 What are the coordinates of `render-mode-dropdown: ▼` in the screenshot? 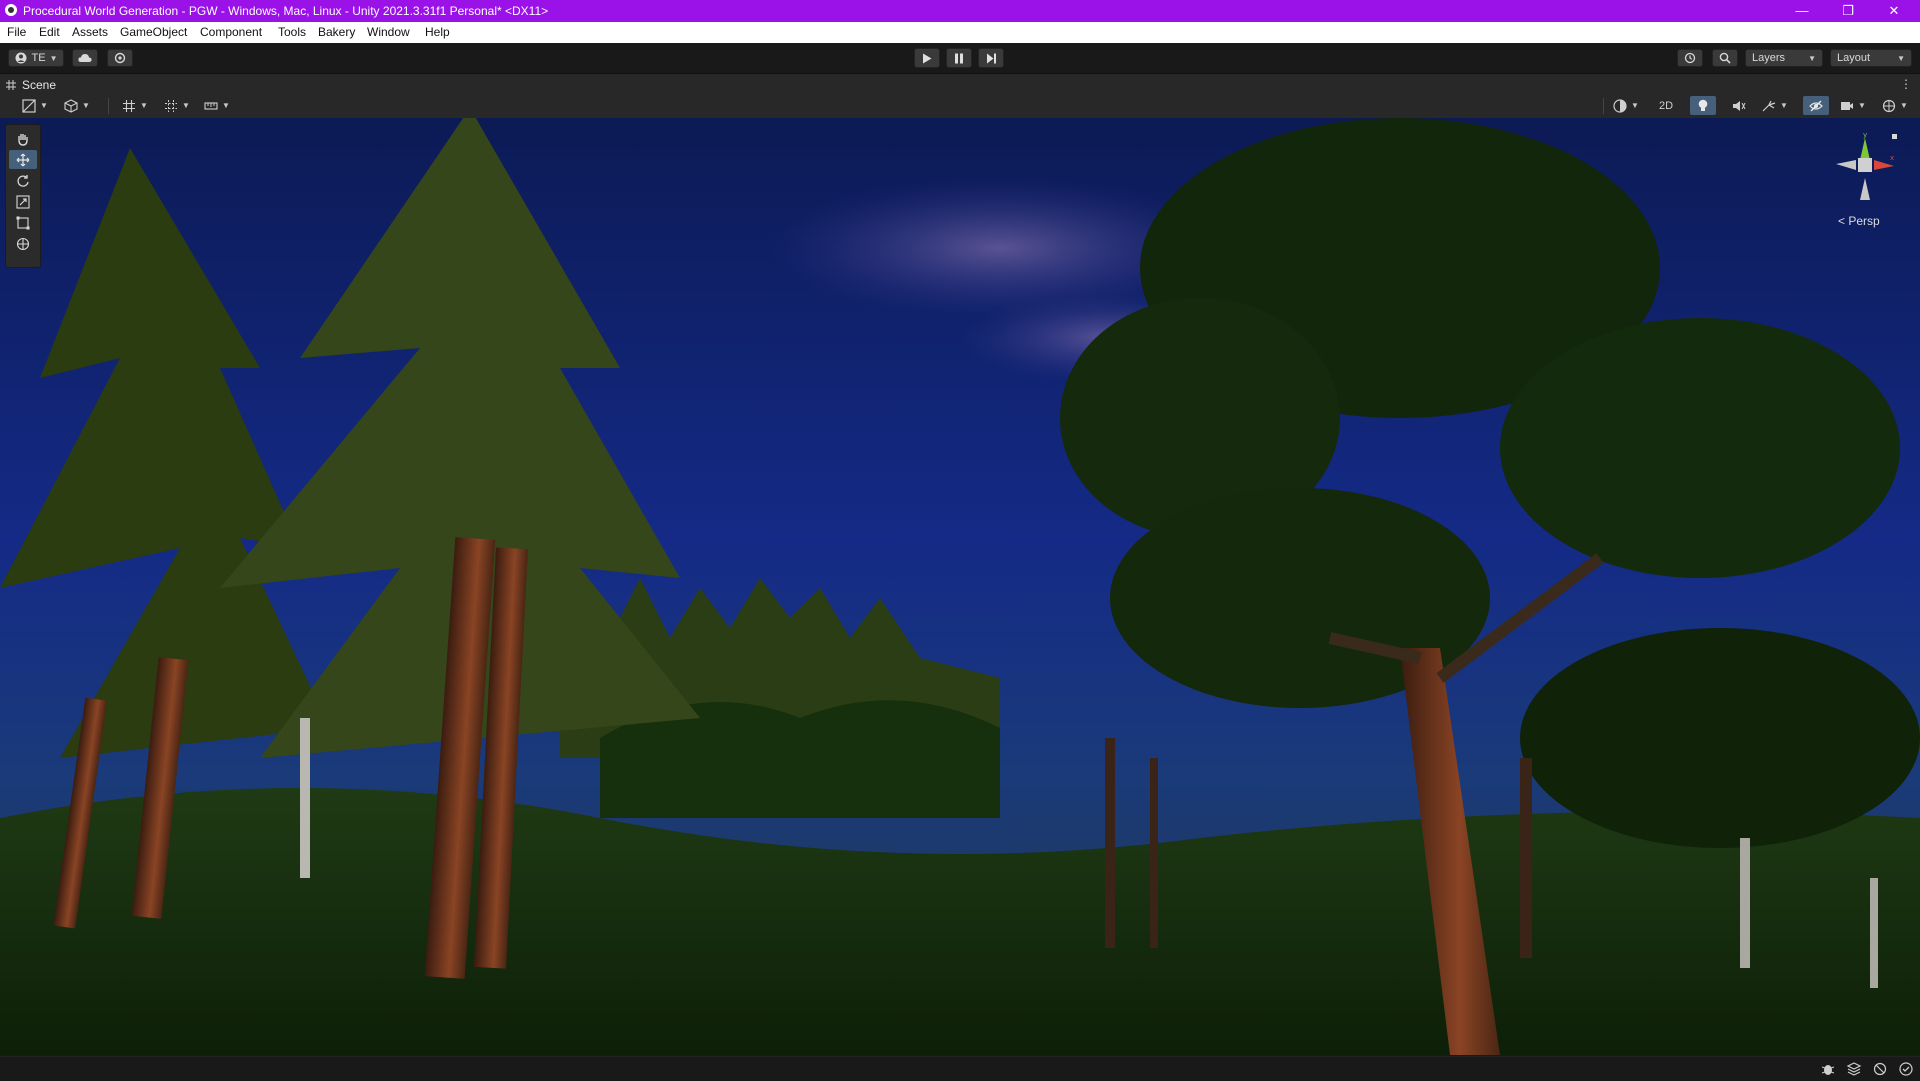 It's located at (77, 105).